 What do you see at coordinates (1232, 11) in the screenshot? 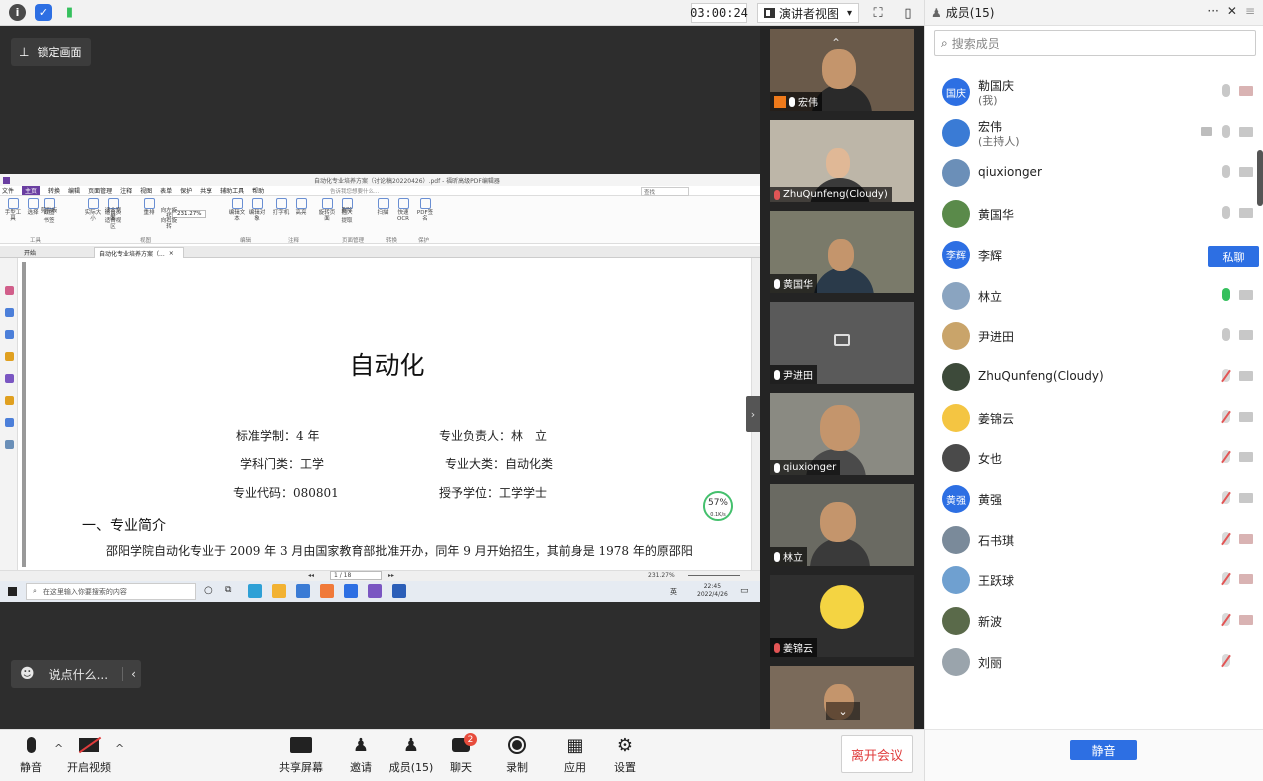
I see `close-icon: ✕` at bounding box center [1232, 11].